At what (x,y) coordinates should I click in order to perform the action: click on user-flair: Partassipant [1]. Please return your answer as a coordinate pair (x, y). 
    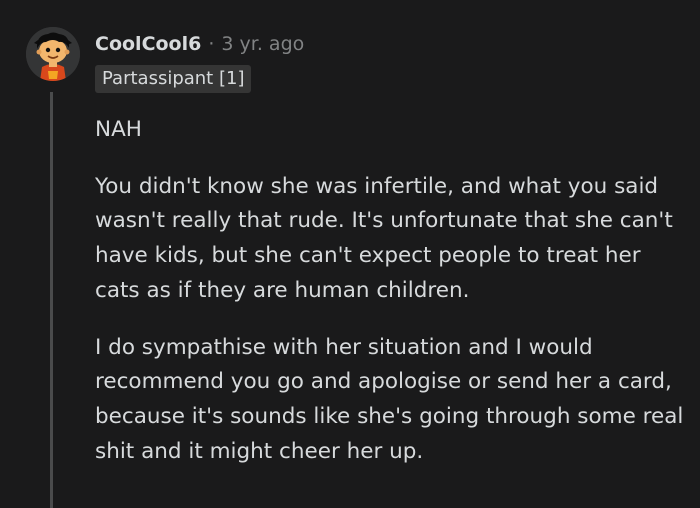
    Looking at the image, I should click on (173, 79).